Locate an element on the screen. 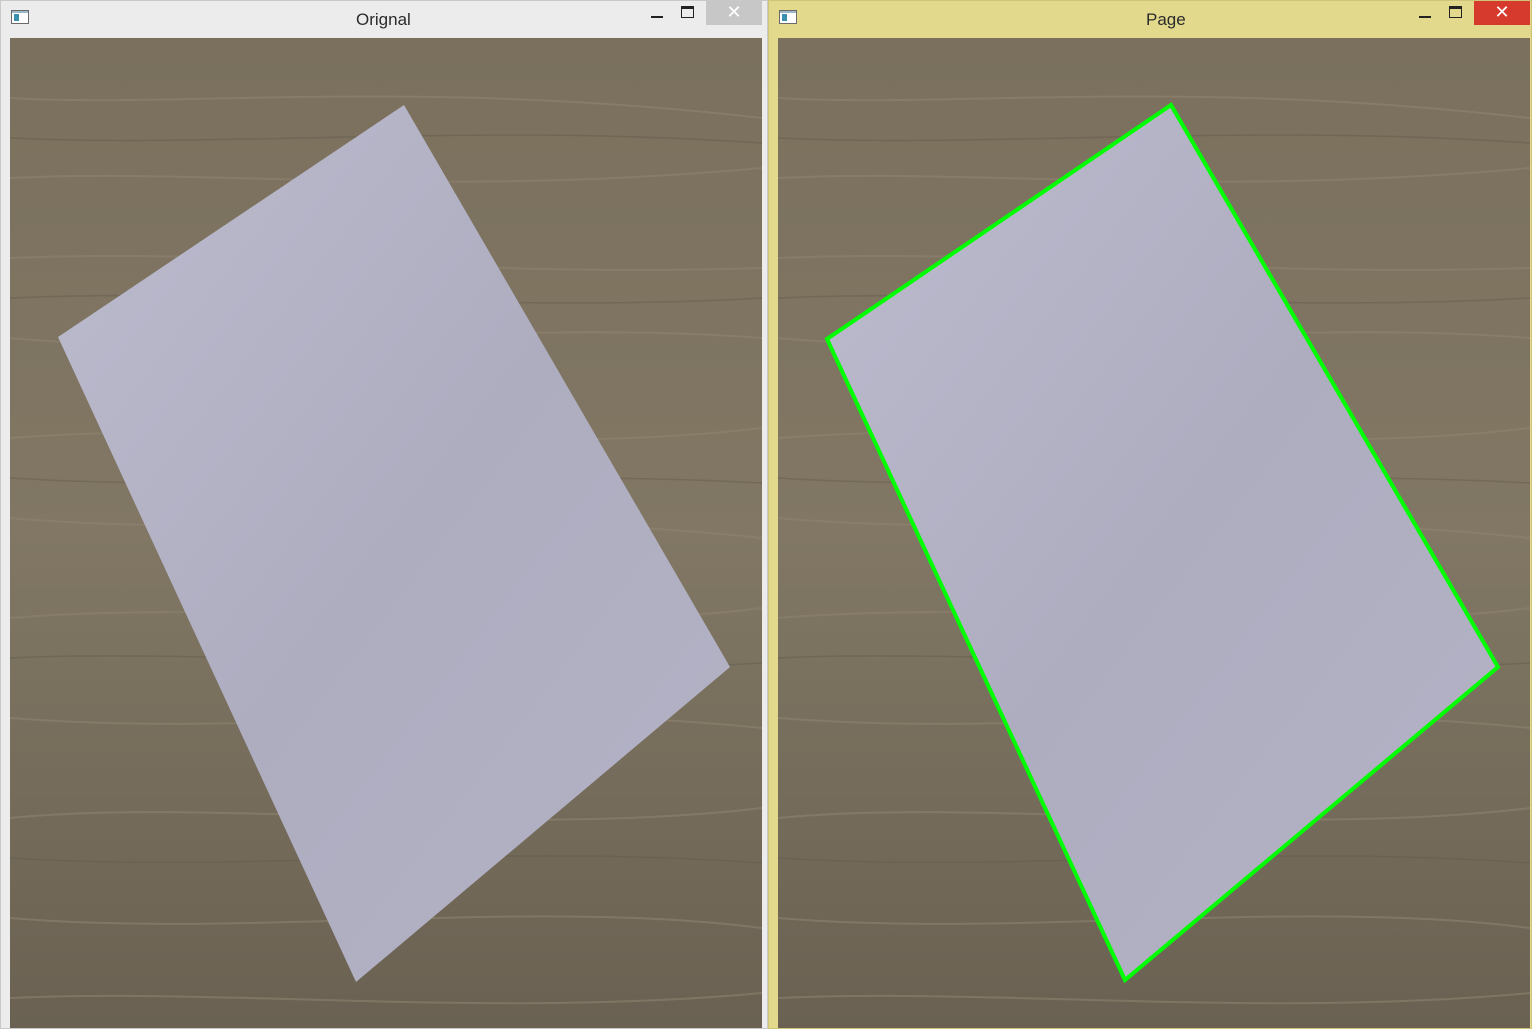 The width and height of the screenshot is (1532, 1029). title-bar: Orignal ✕ is located at coordinates (384, 19).